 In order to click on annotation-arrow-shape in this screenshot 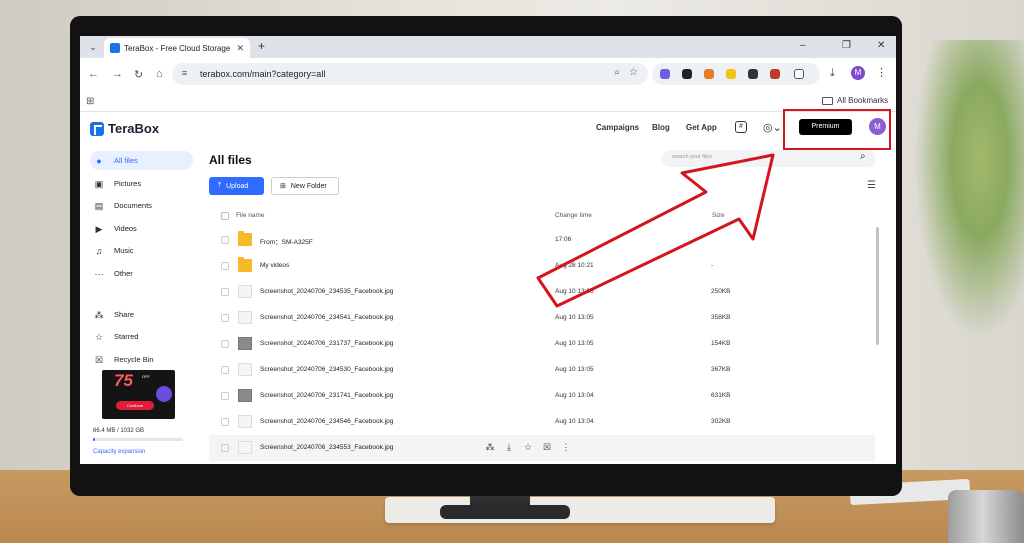, I will do `click(655, 230)`.